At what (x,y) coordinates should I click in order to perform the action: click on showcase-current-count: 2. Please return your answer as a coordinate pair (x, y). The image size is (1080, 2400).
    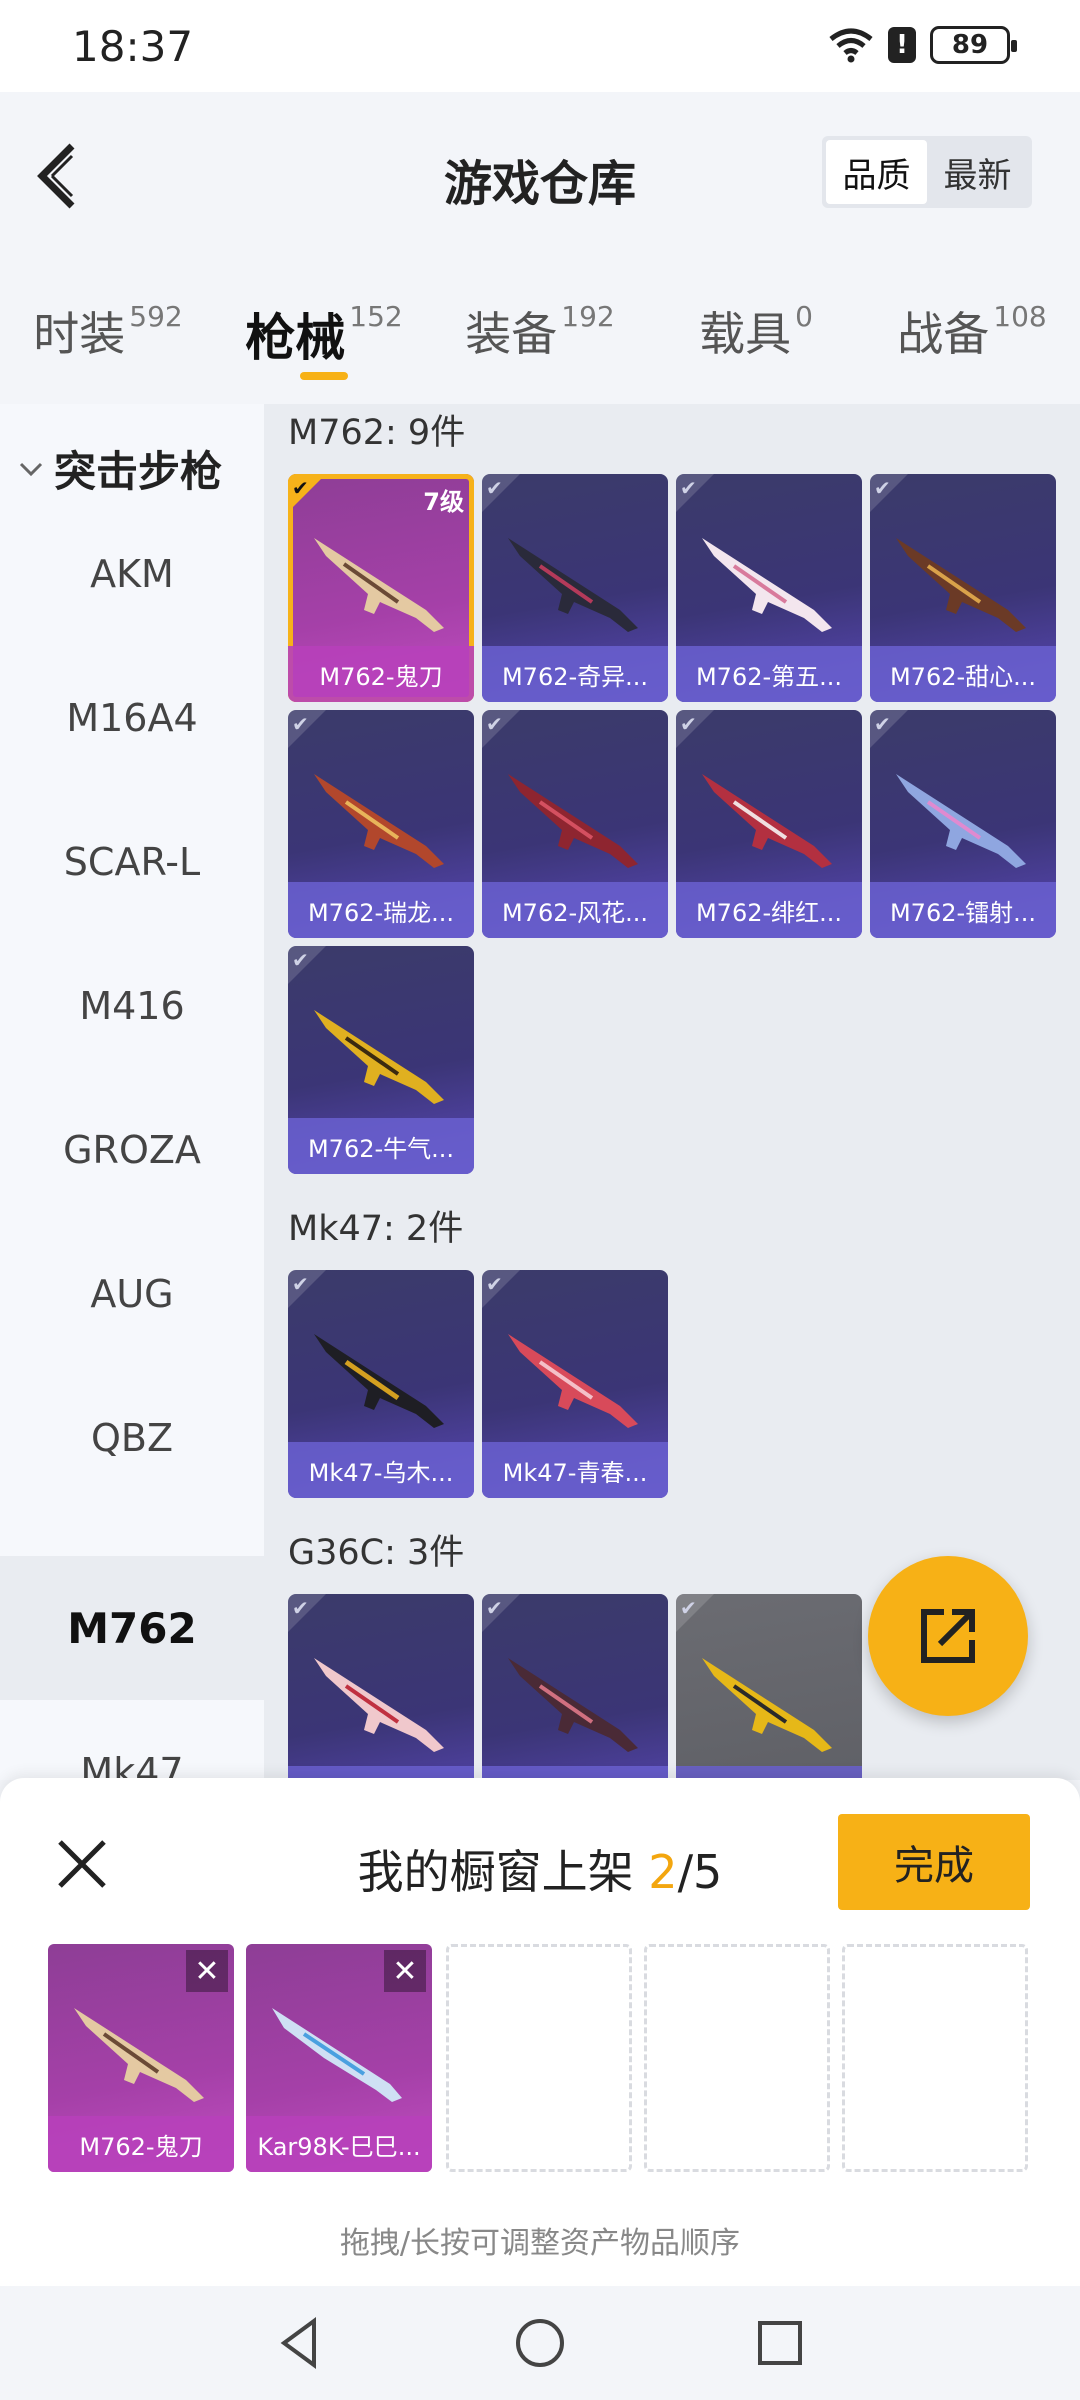
    Looking at the image, I should click on (663, 1872).